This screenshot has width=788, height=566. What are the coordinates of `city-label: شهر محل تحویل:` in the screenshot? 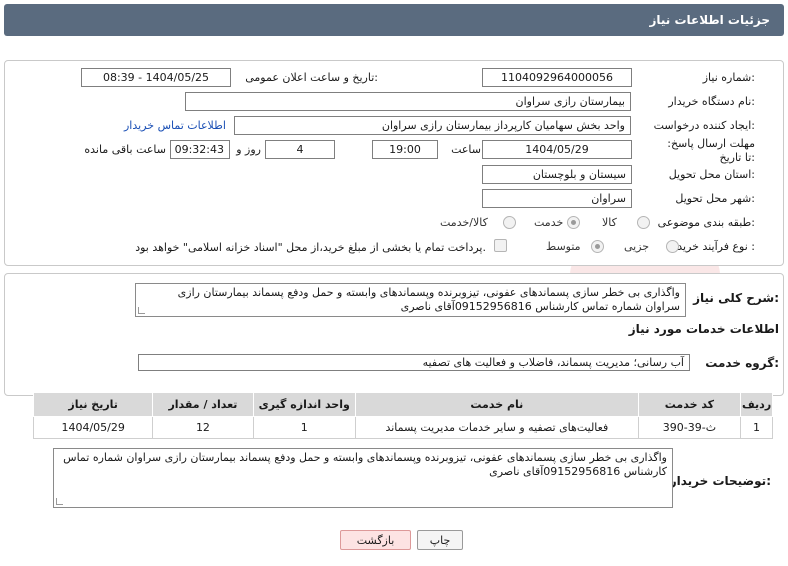 It's located at (715, 198).